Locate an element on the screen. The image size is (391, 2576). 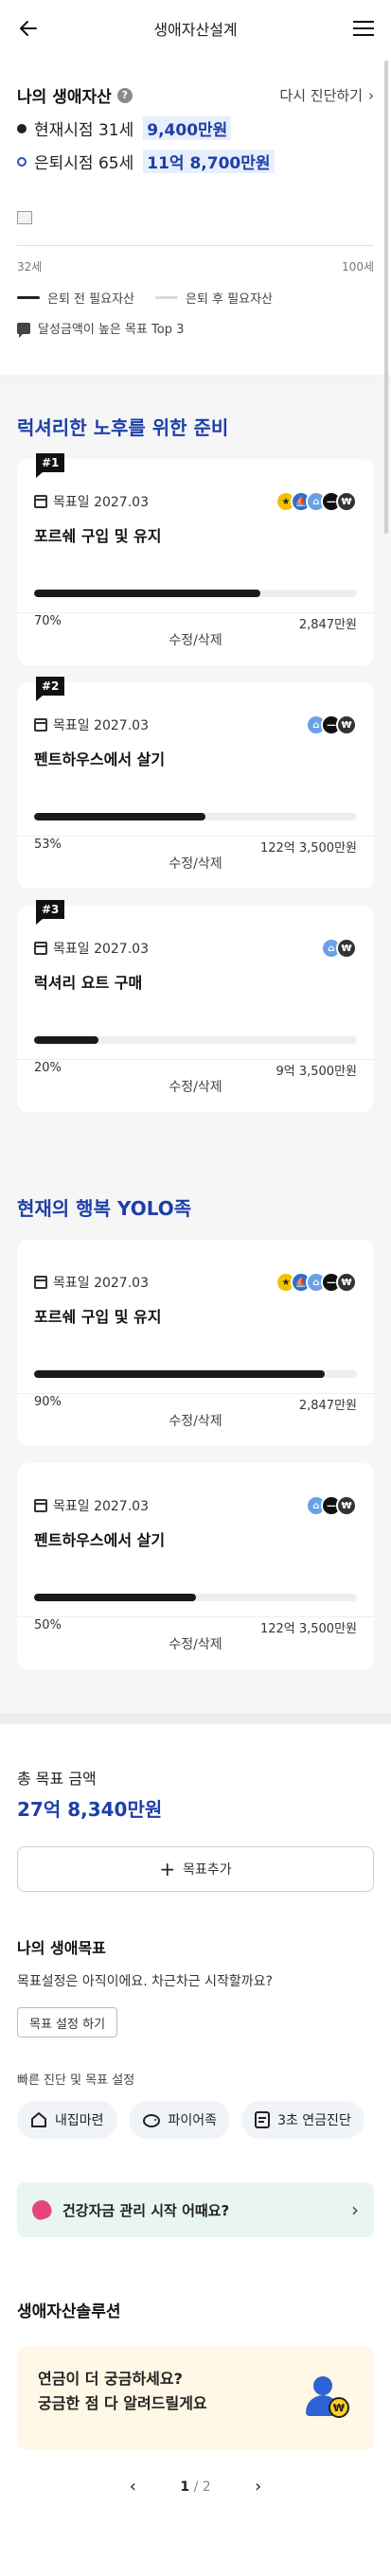
add-goal-label: 목표추가 is located at coordinates (208, 1870).